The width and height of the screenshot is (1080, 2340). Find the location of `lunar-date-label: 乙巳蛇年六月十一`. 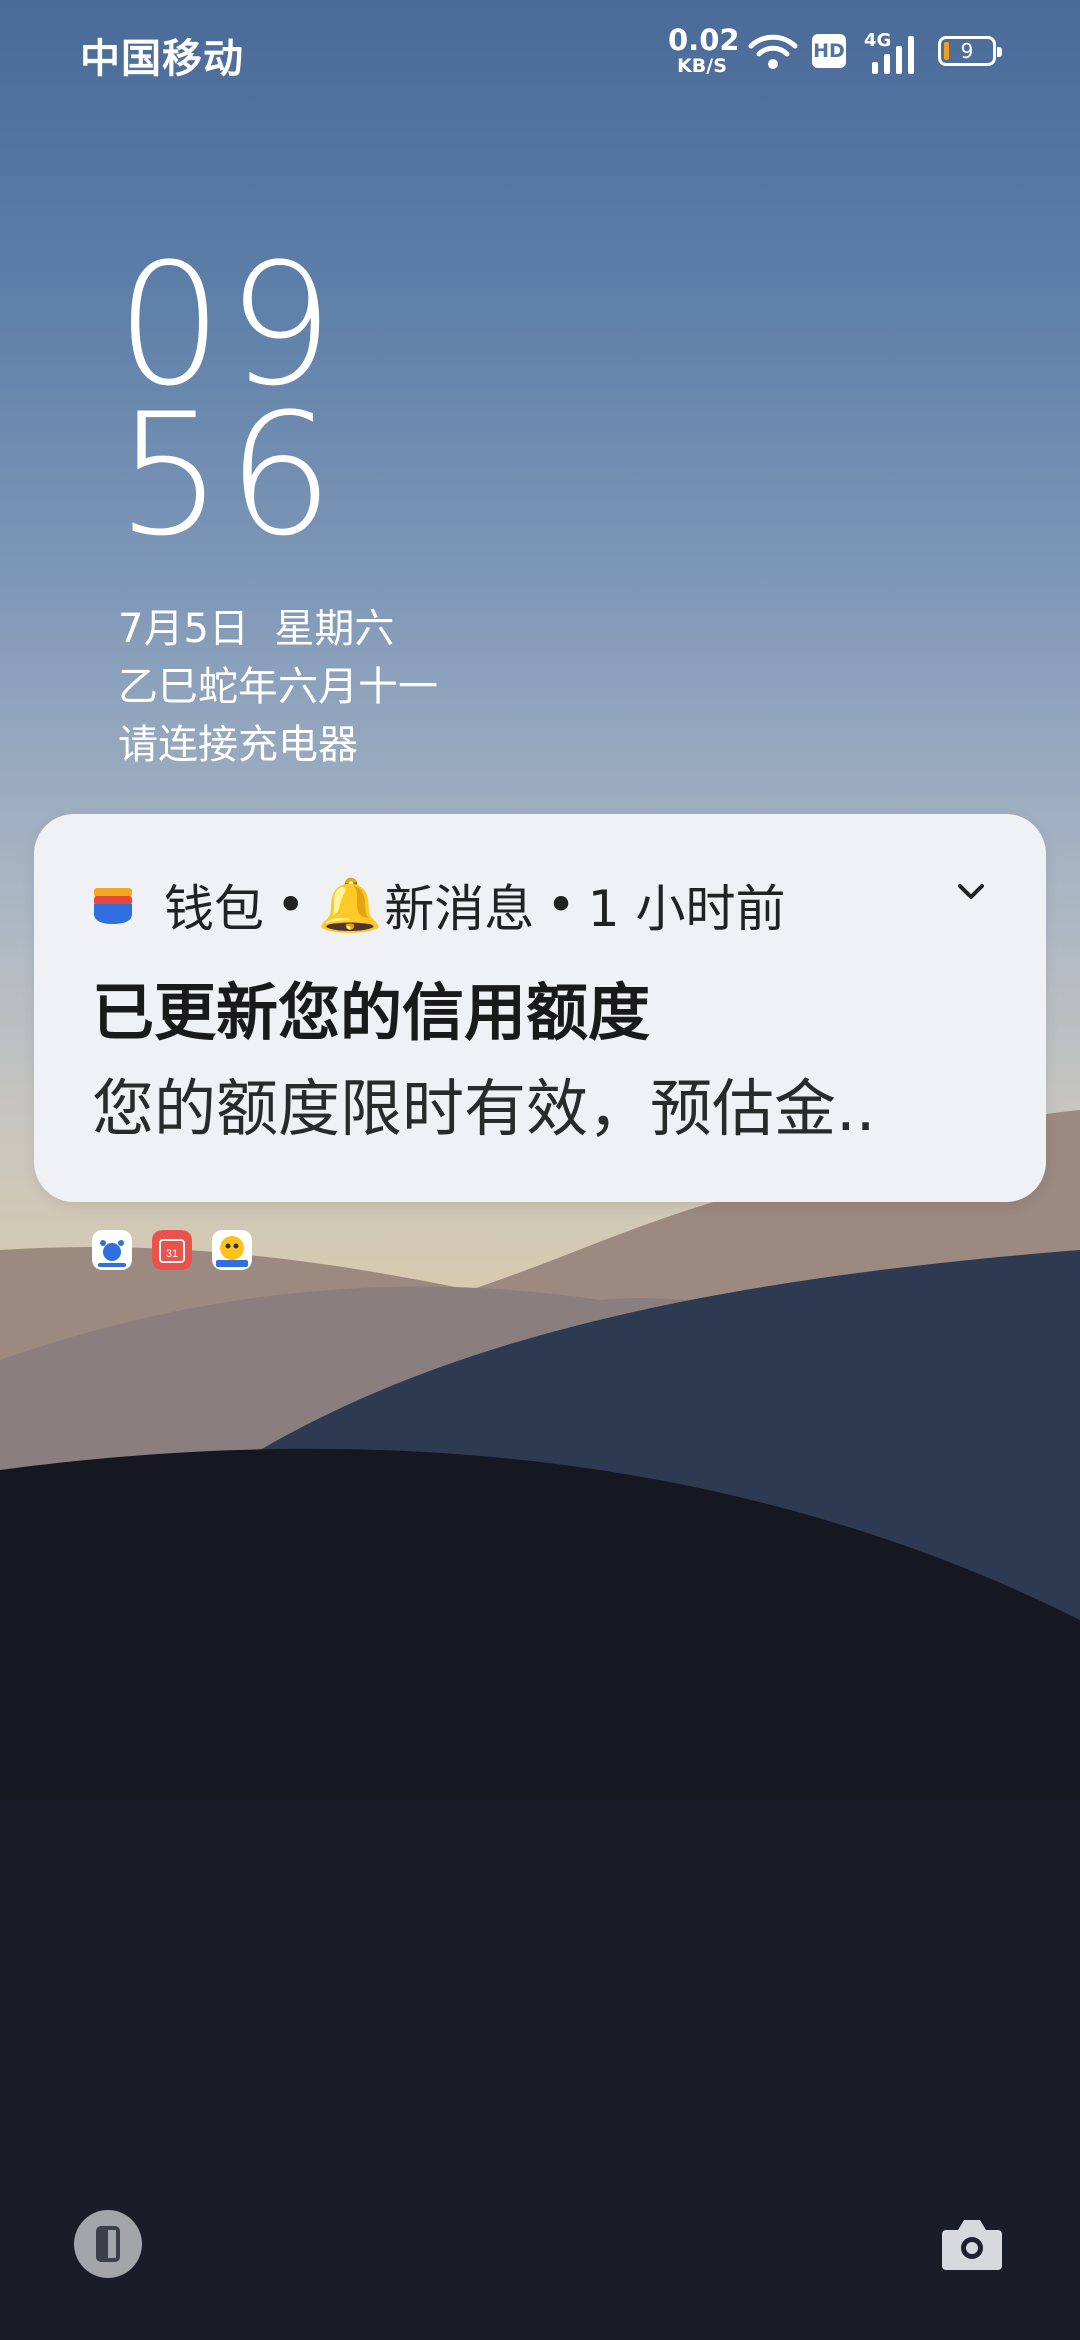

lunar-date-label: 乙巳蛇年六月十一 is located at coordinates (278, 687).